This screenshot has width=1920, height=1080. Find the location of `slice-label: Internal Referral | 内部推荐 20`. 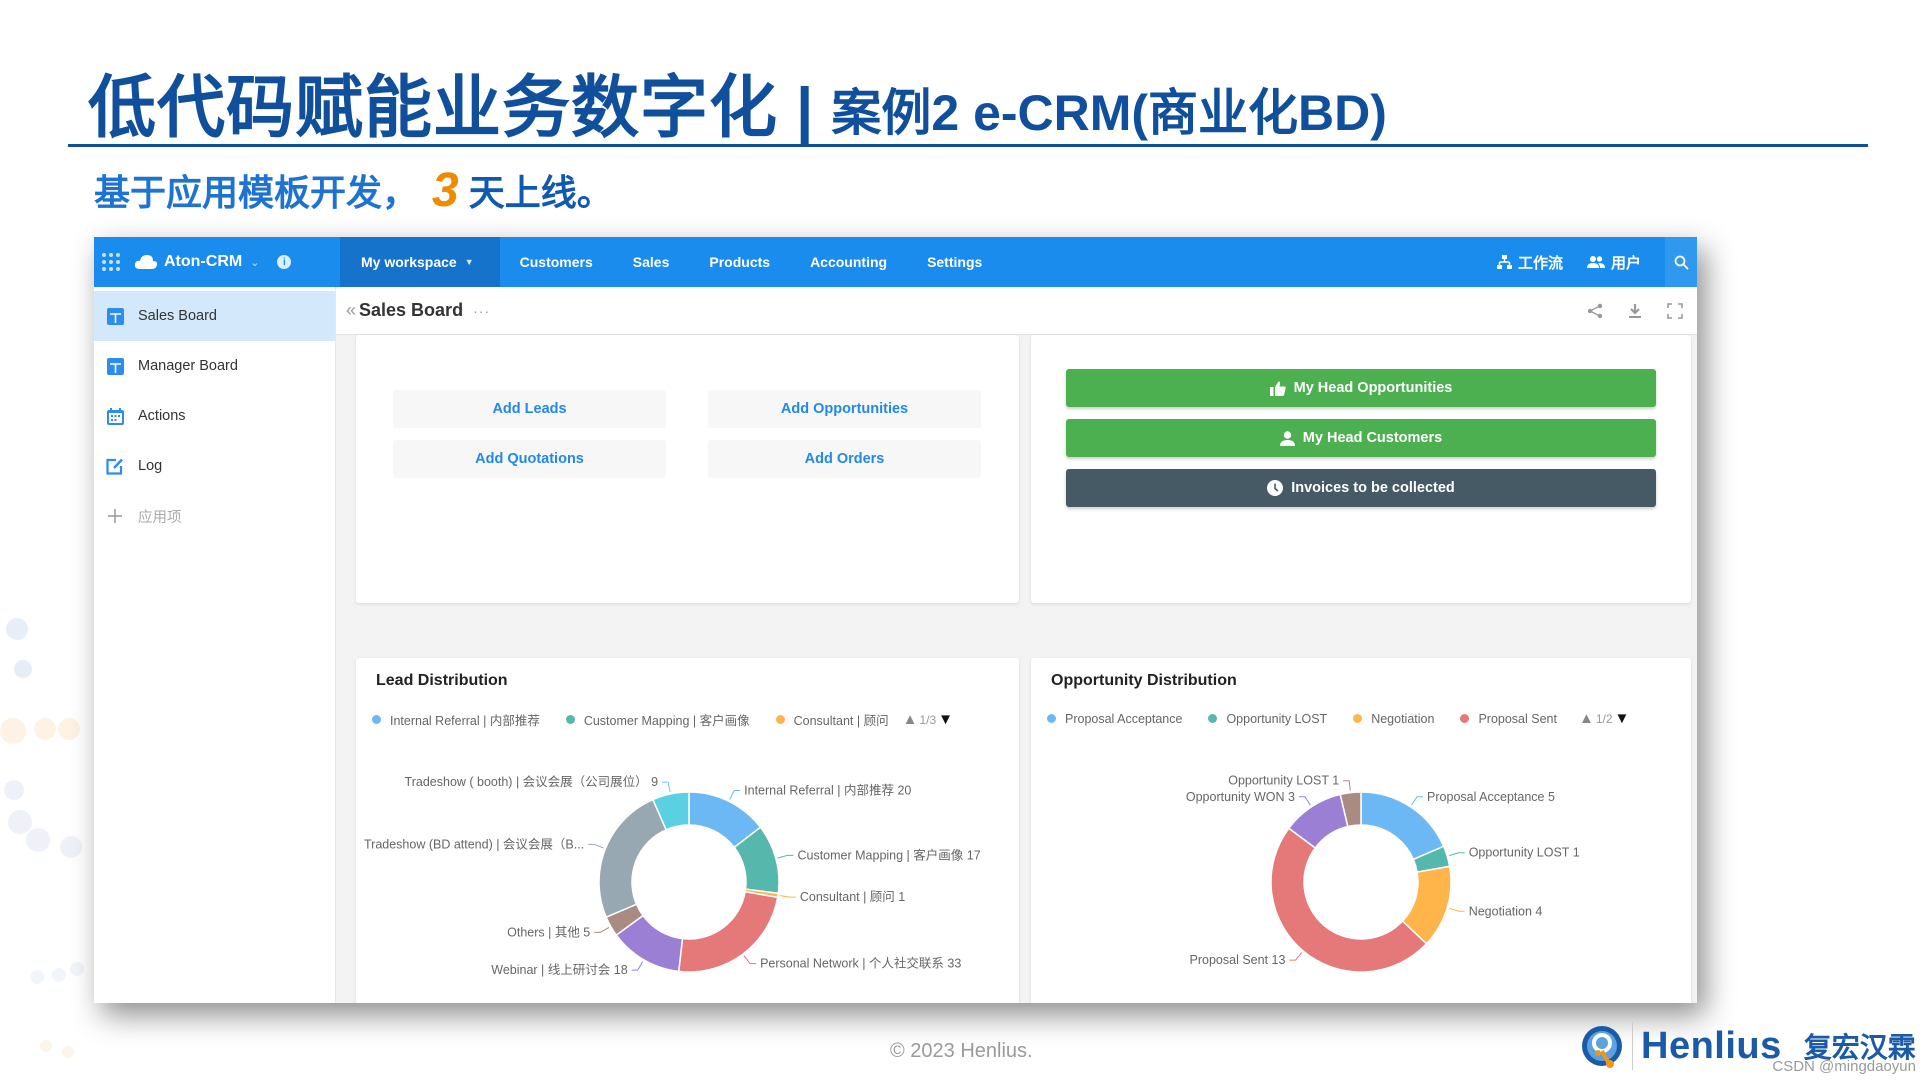

slice-label: Internal Referral | 内部推荐 20 is located at coordinates (827, 790).